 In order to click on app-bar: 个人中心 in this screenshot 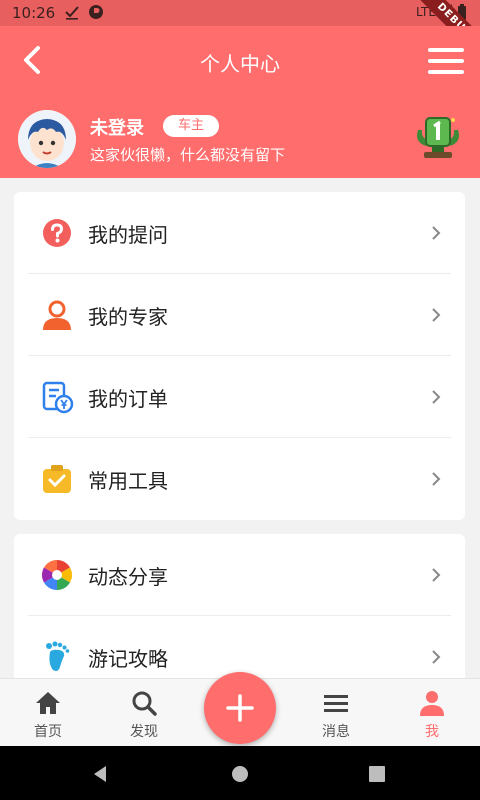, I will do `click(240, 60)`.